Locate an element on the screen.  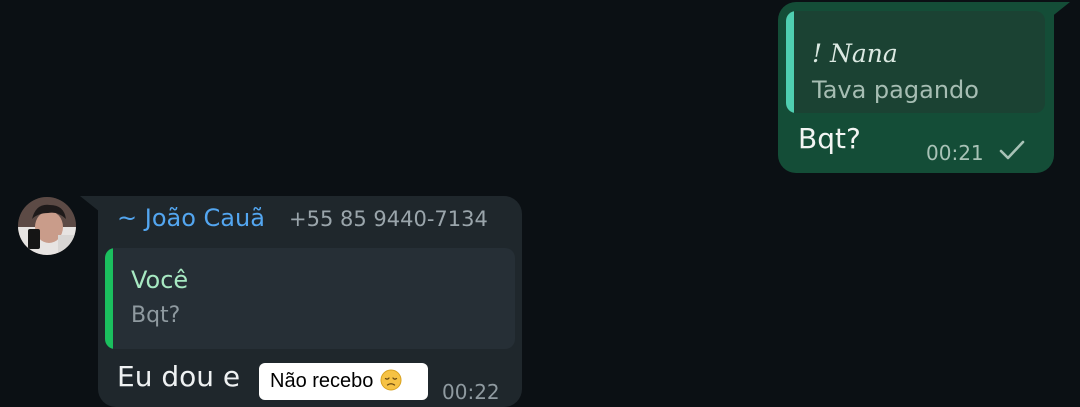
incoming-message-time: 00:22 is located at coordinates (471, 392).